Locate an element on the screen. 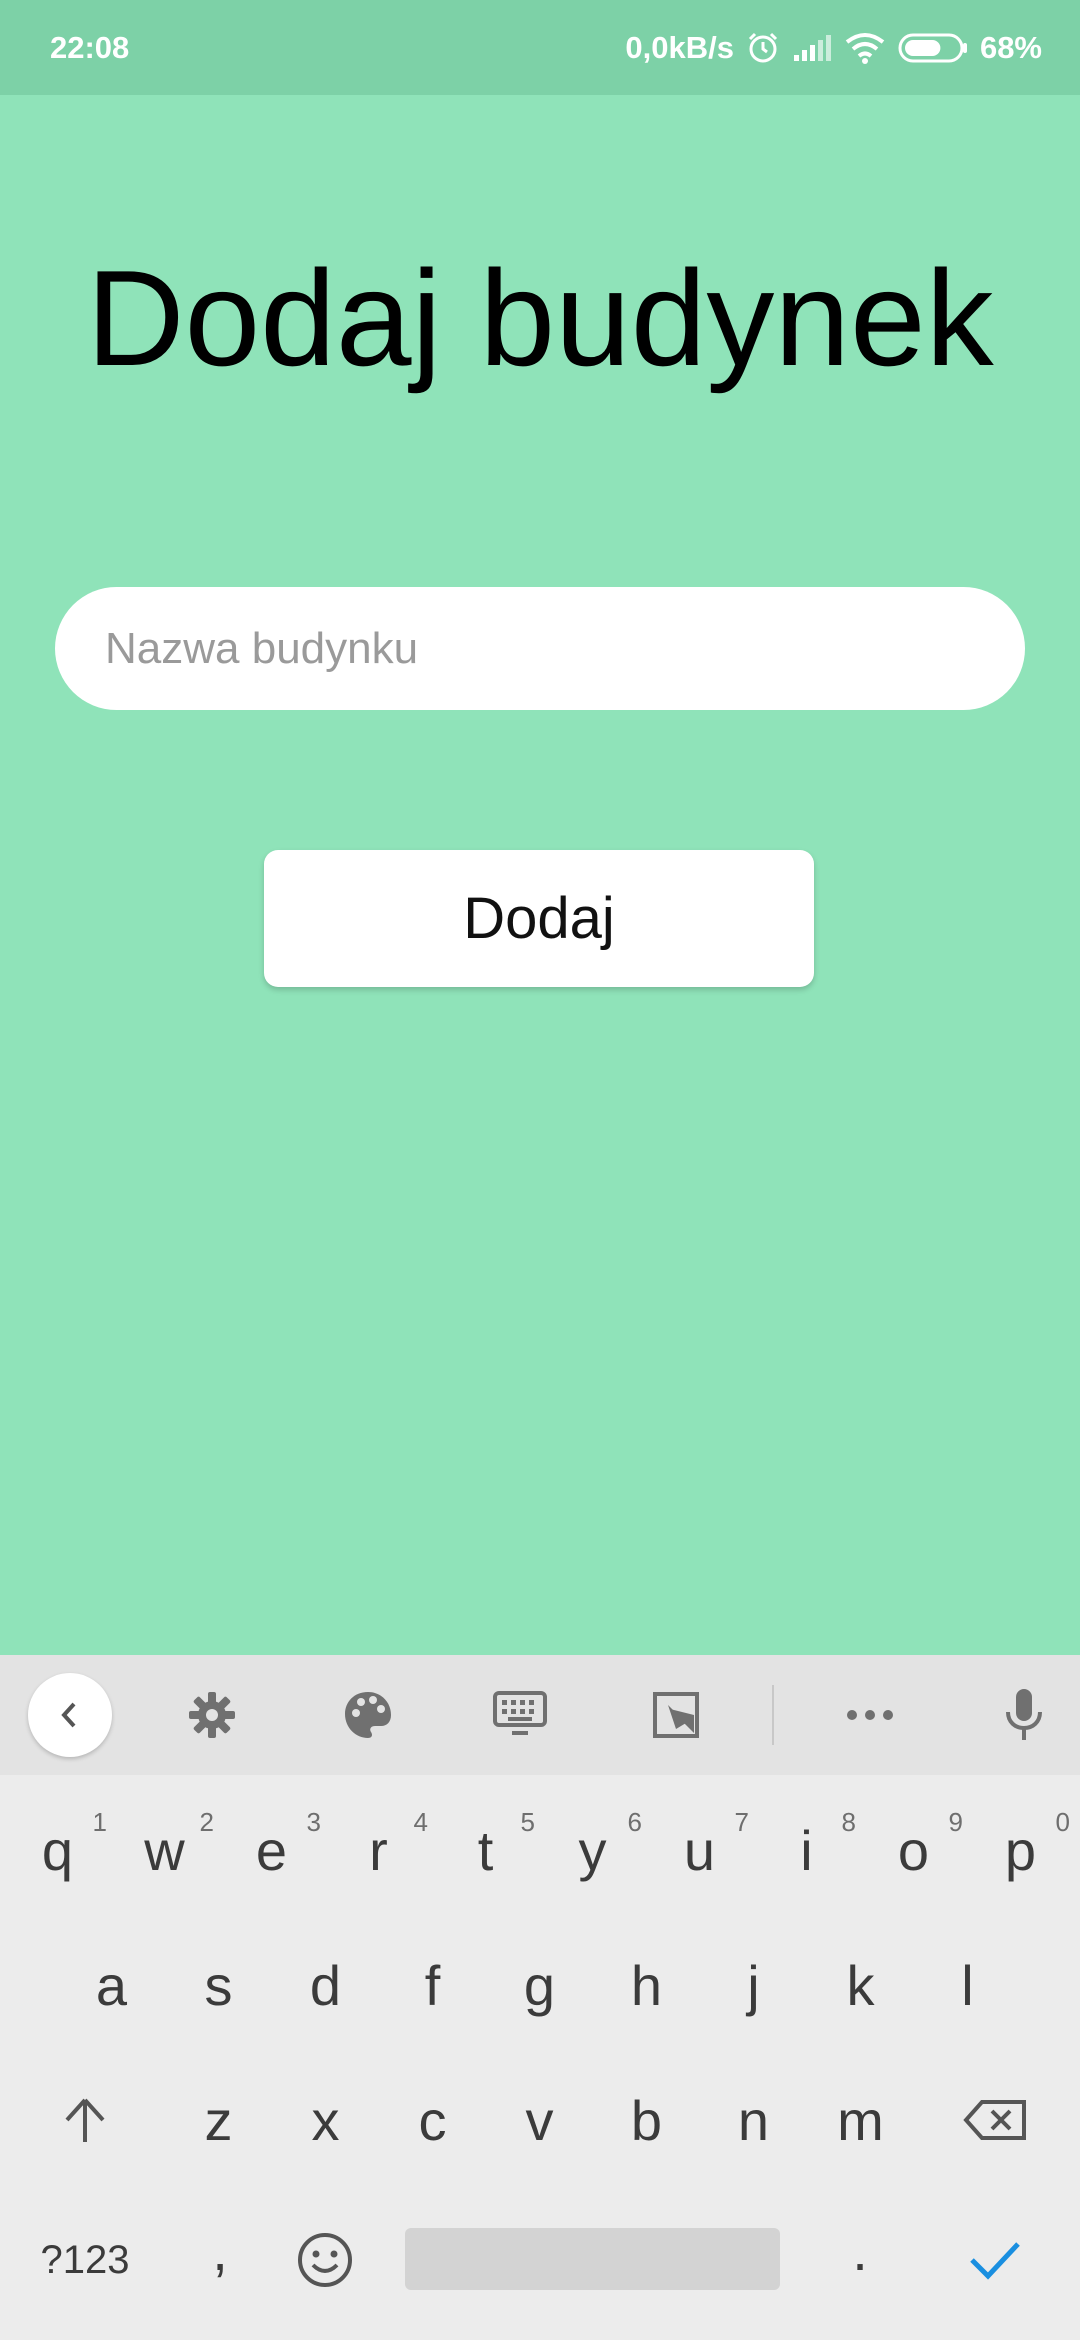  key-v: v is located at coordinates (539, 2120).